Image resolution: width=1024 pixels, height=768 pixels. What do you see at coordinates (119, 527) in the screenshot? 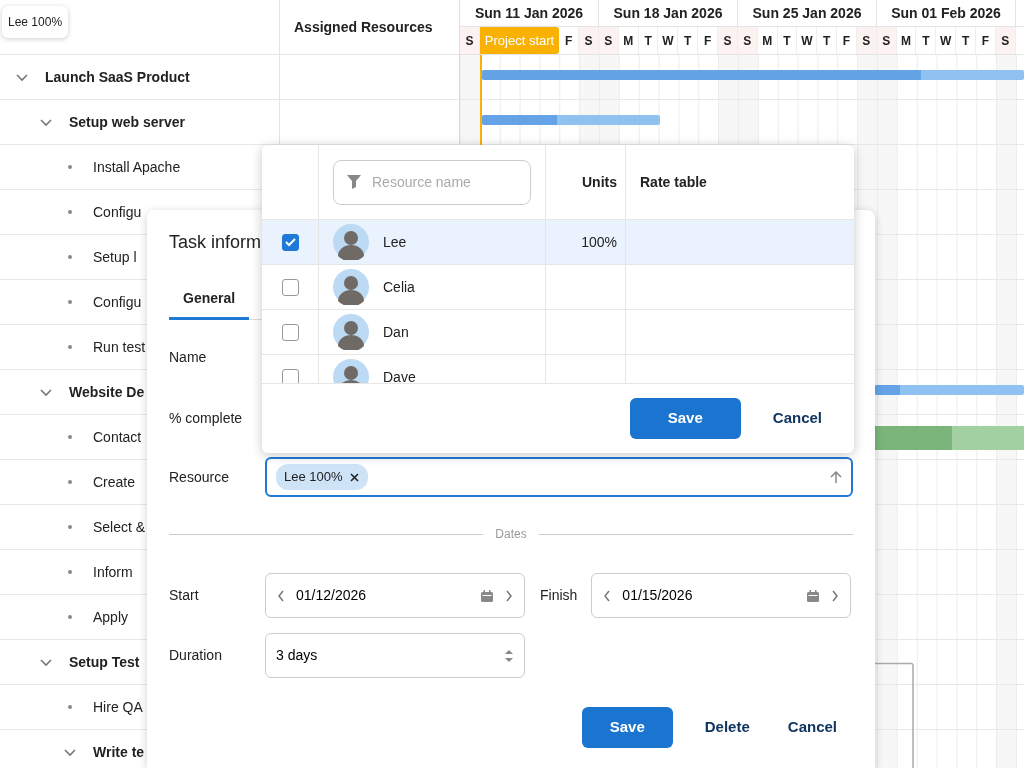
I see `task-name: Select &` at bounding box center [119, 527].